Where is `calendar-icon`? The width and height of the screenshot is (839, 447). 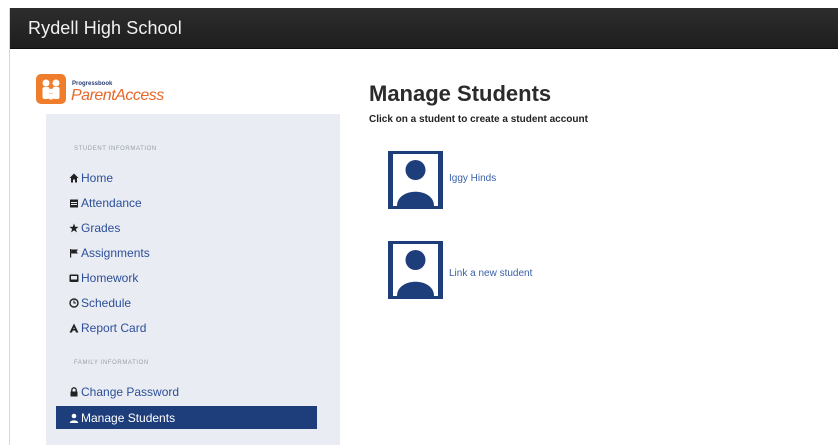
calendar-icon is located at coordinates (74, 203).